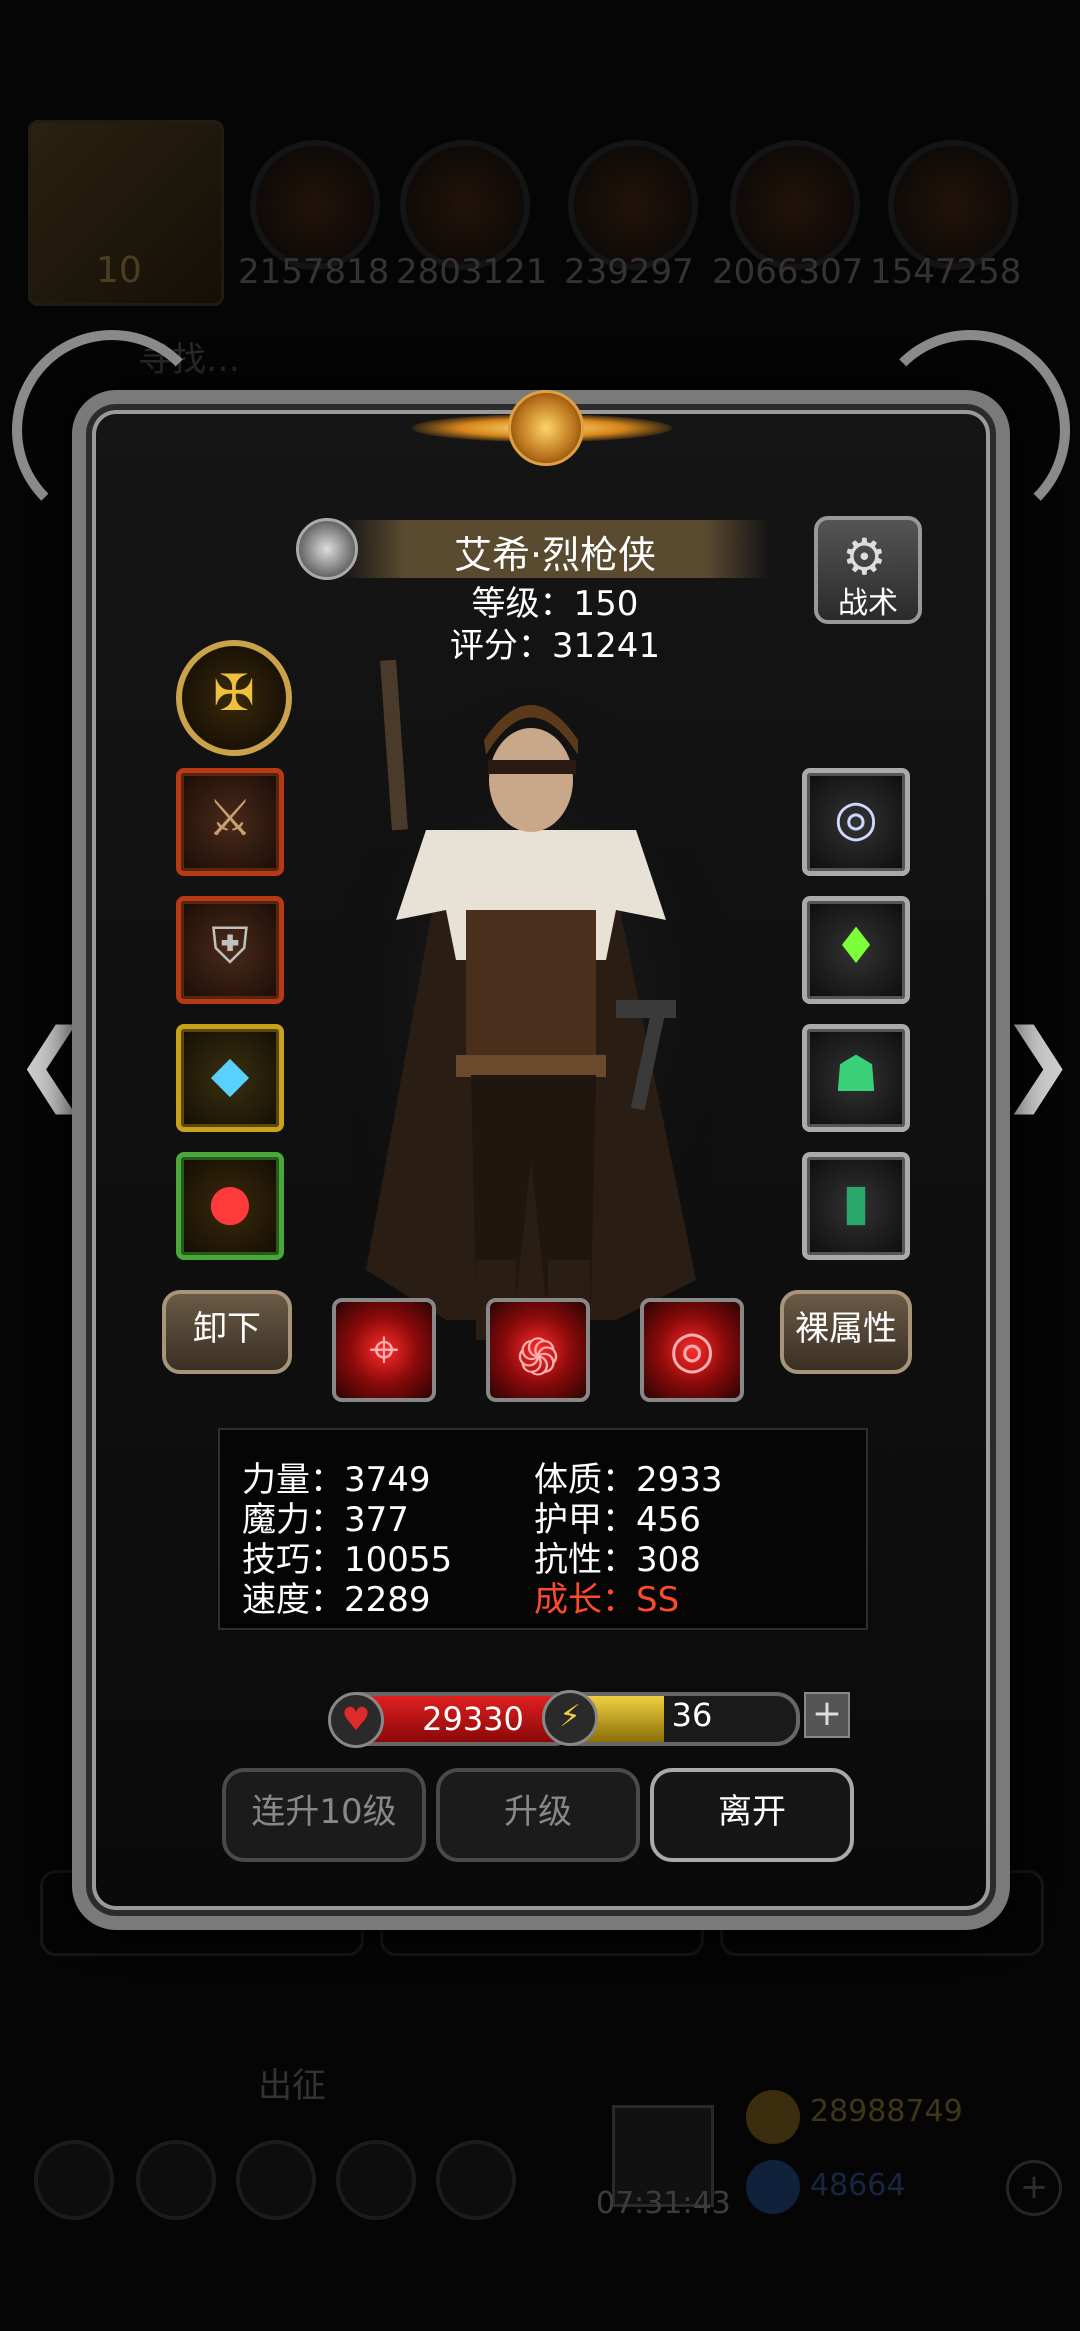  I want to click on crystal-icon: ♦, so click(856, 946).